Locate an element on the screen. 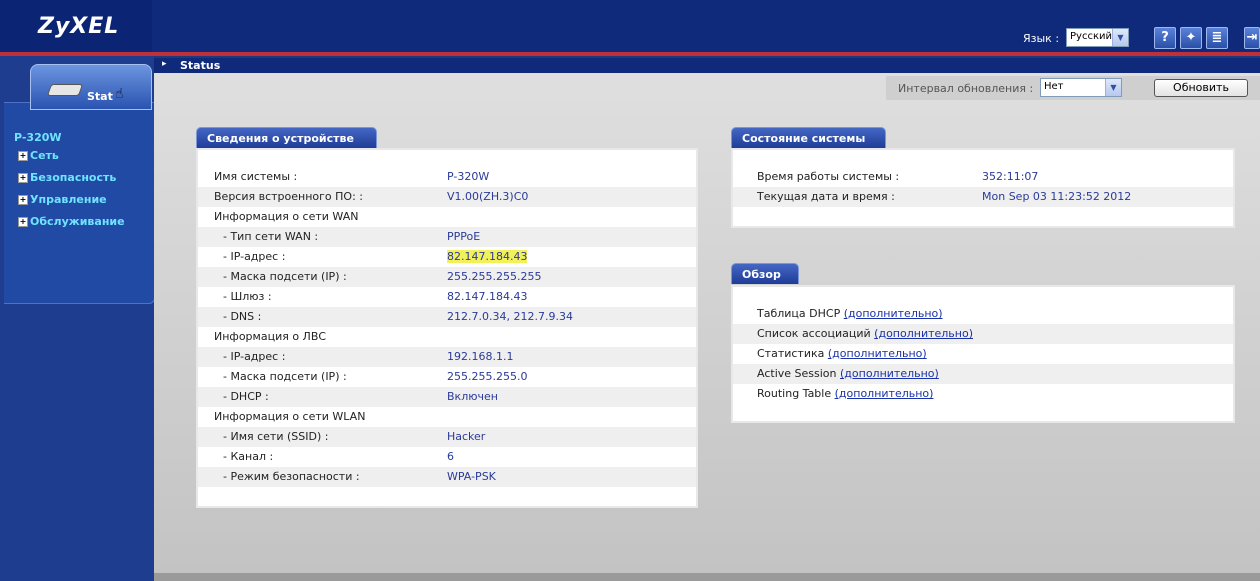  table-row: Имя системы : P-320W is located at coordinates (447, 177).